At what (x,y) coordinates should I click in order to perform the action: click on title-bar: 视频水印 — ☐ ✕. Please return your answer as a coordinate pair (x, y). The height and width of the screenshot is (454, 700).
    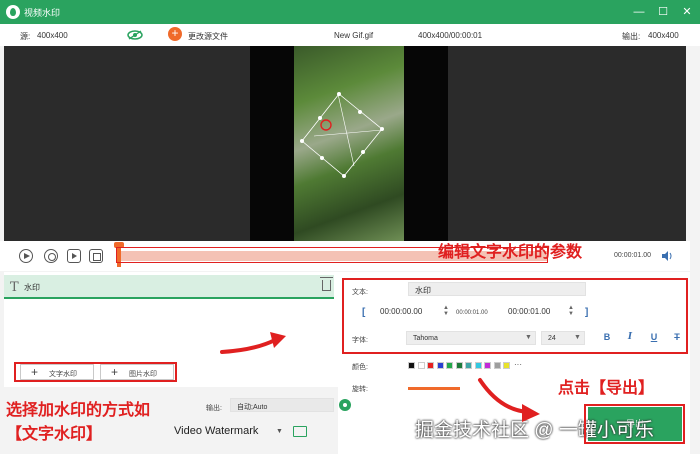
    Looking at the image, I should click on (350, 12).